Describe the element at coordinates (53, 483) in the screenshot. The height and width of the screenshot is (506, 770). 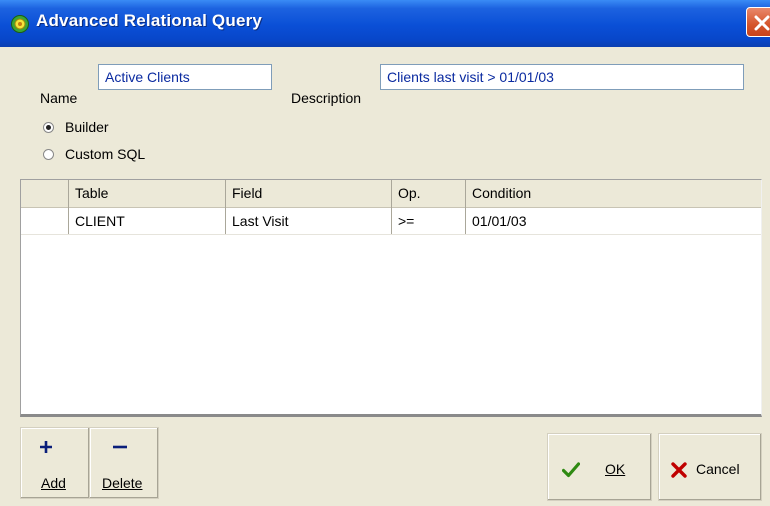
I see `add-button-label: Add` at that location.